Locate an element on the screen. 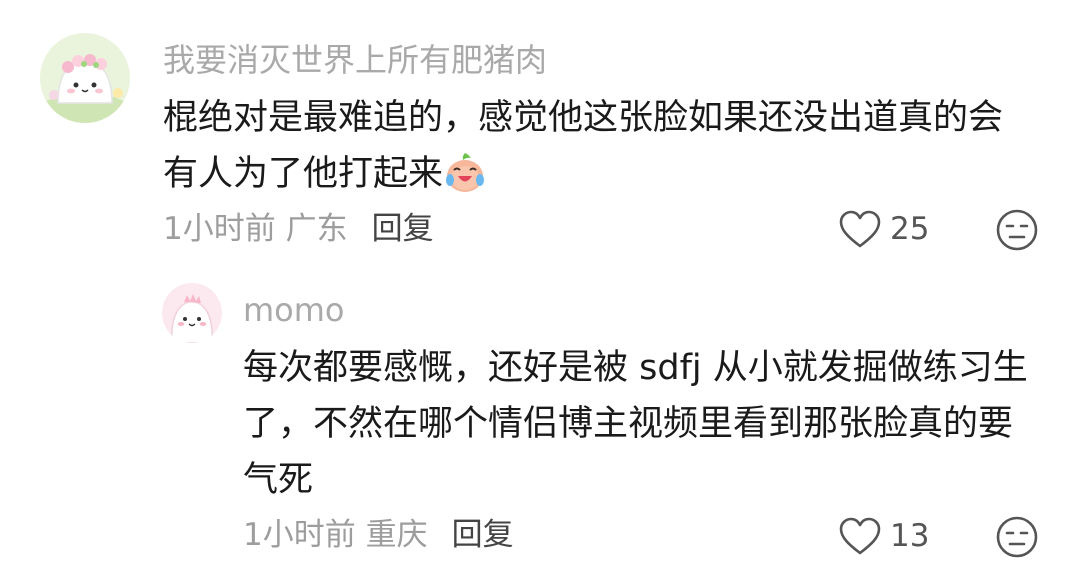 This screenshot has width=1080, height=568. comment-time-location: 1小时前 重庆 is located at coordinates (335, 535).